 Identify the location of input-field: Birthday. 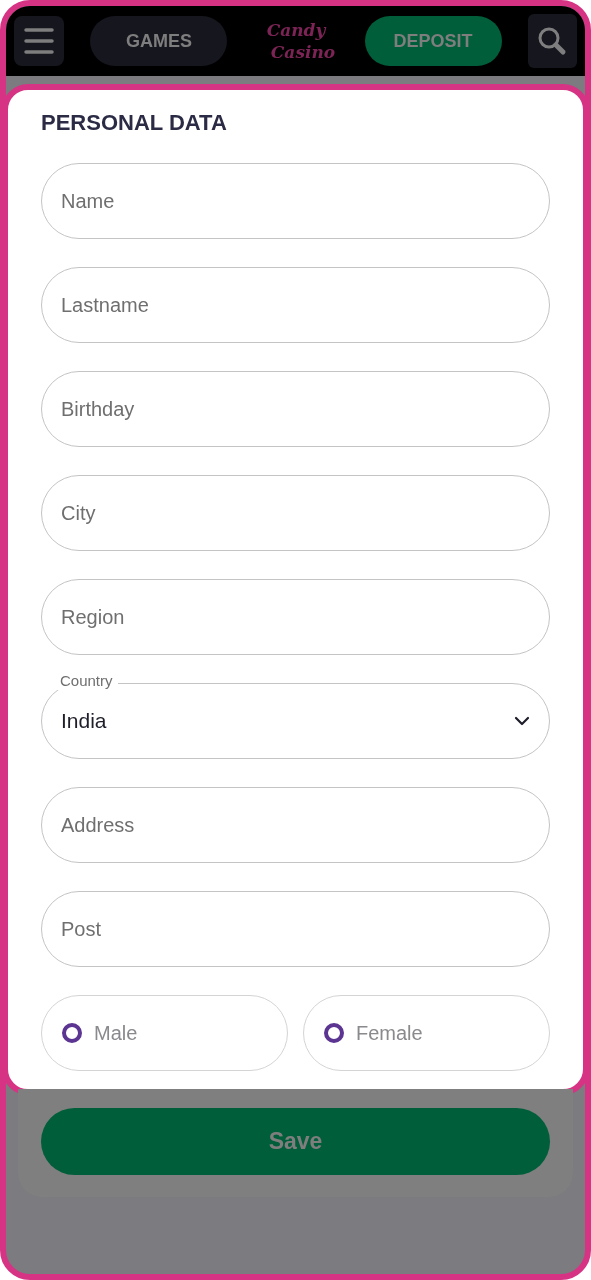
(295, 409).